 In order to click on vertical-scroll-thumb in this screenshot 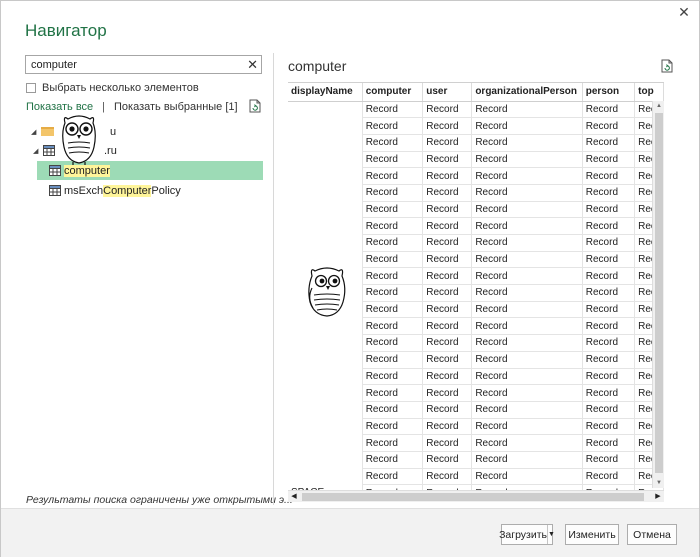, I will do `click(659, 293)`.